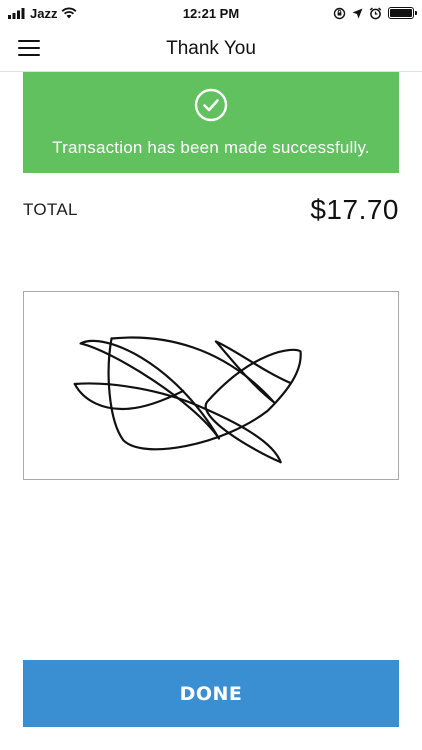 The height and width of the screenshot is (750, 422). I want to click on total-amount: $17.70, so click(354, 209).